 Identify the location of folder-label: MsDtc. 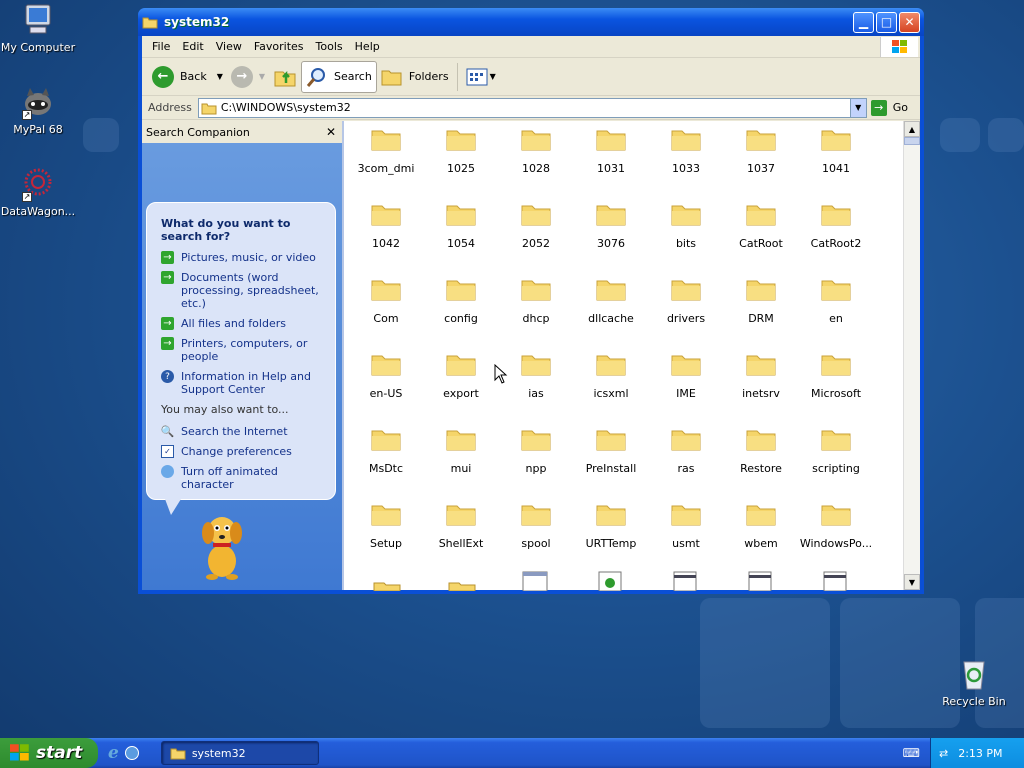
(386, 468).